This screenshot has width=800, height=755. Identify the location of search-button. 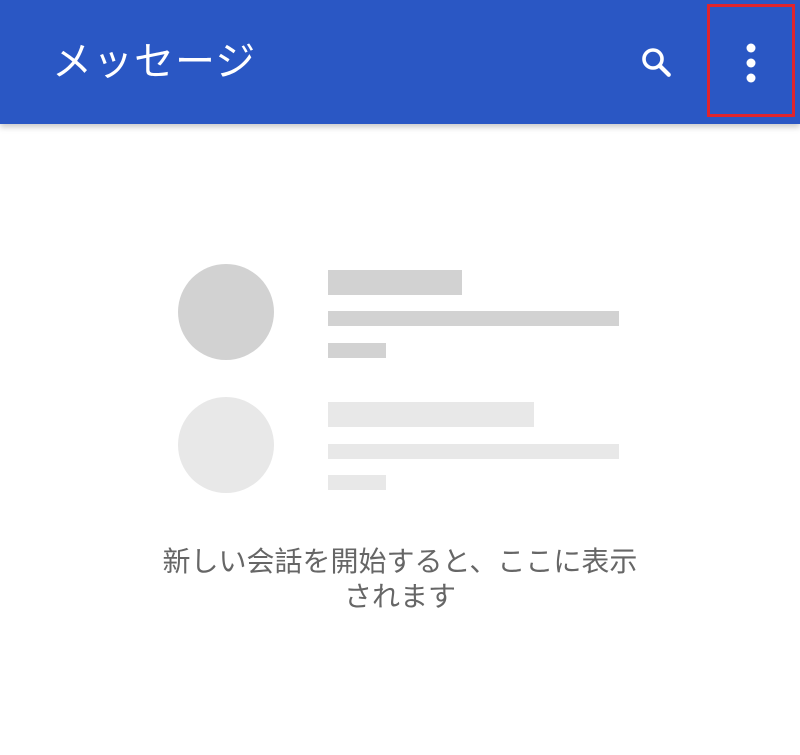
(656, 62).